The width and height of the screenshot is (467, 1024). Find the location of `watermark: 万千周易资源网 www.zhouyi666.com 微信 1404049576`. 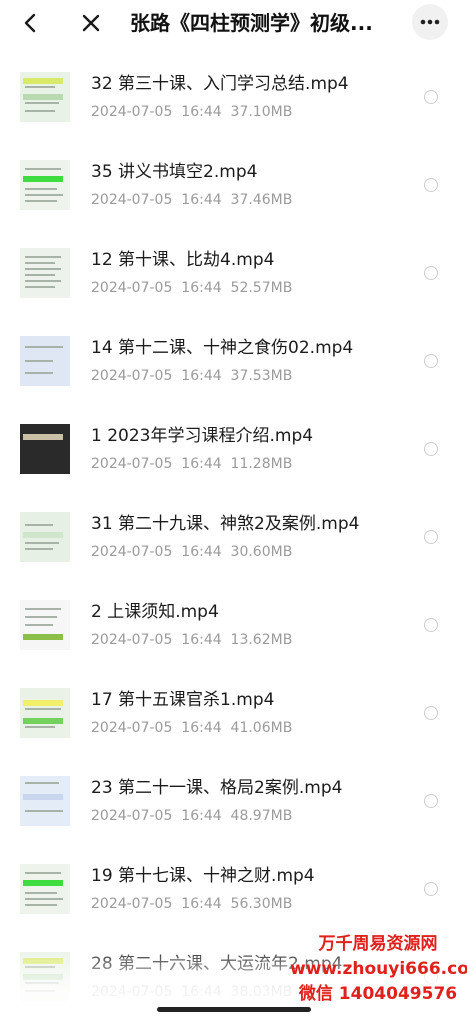

watermark: 万千周易资源网 www.zhouyi666.com 微信 1404049576 is located at coordinates (378, 969).